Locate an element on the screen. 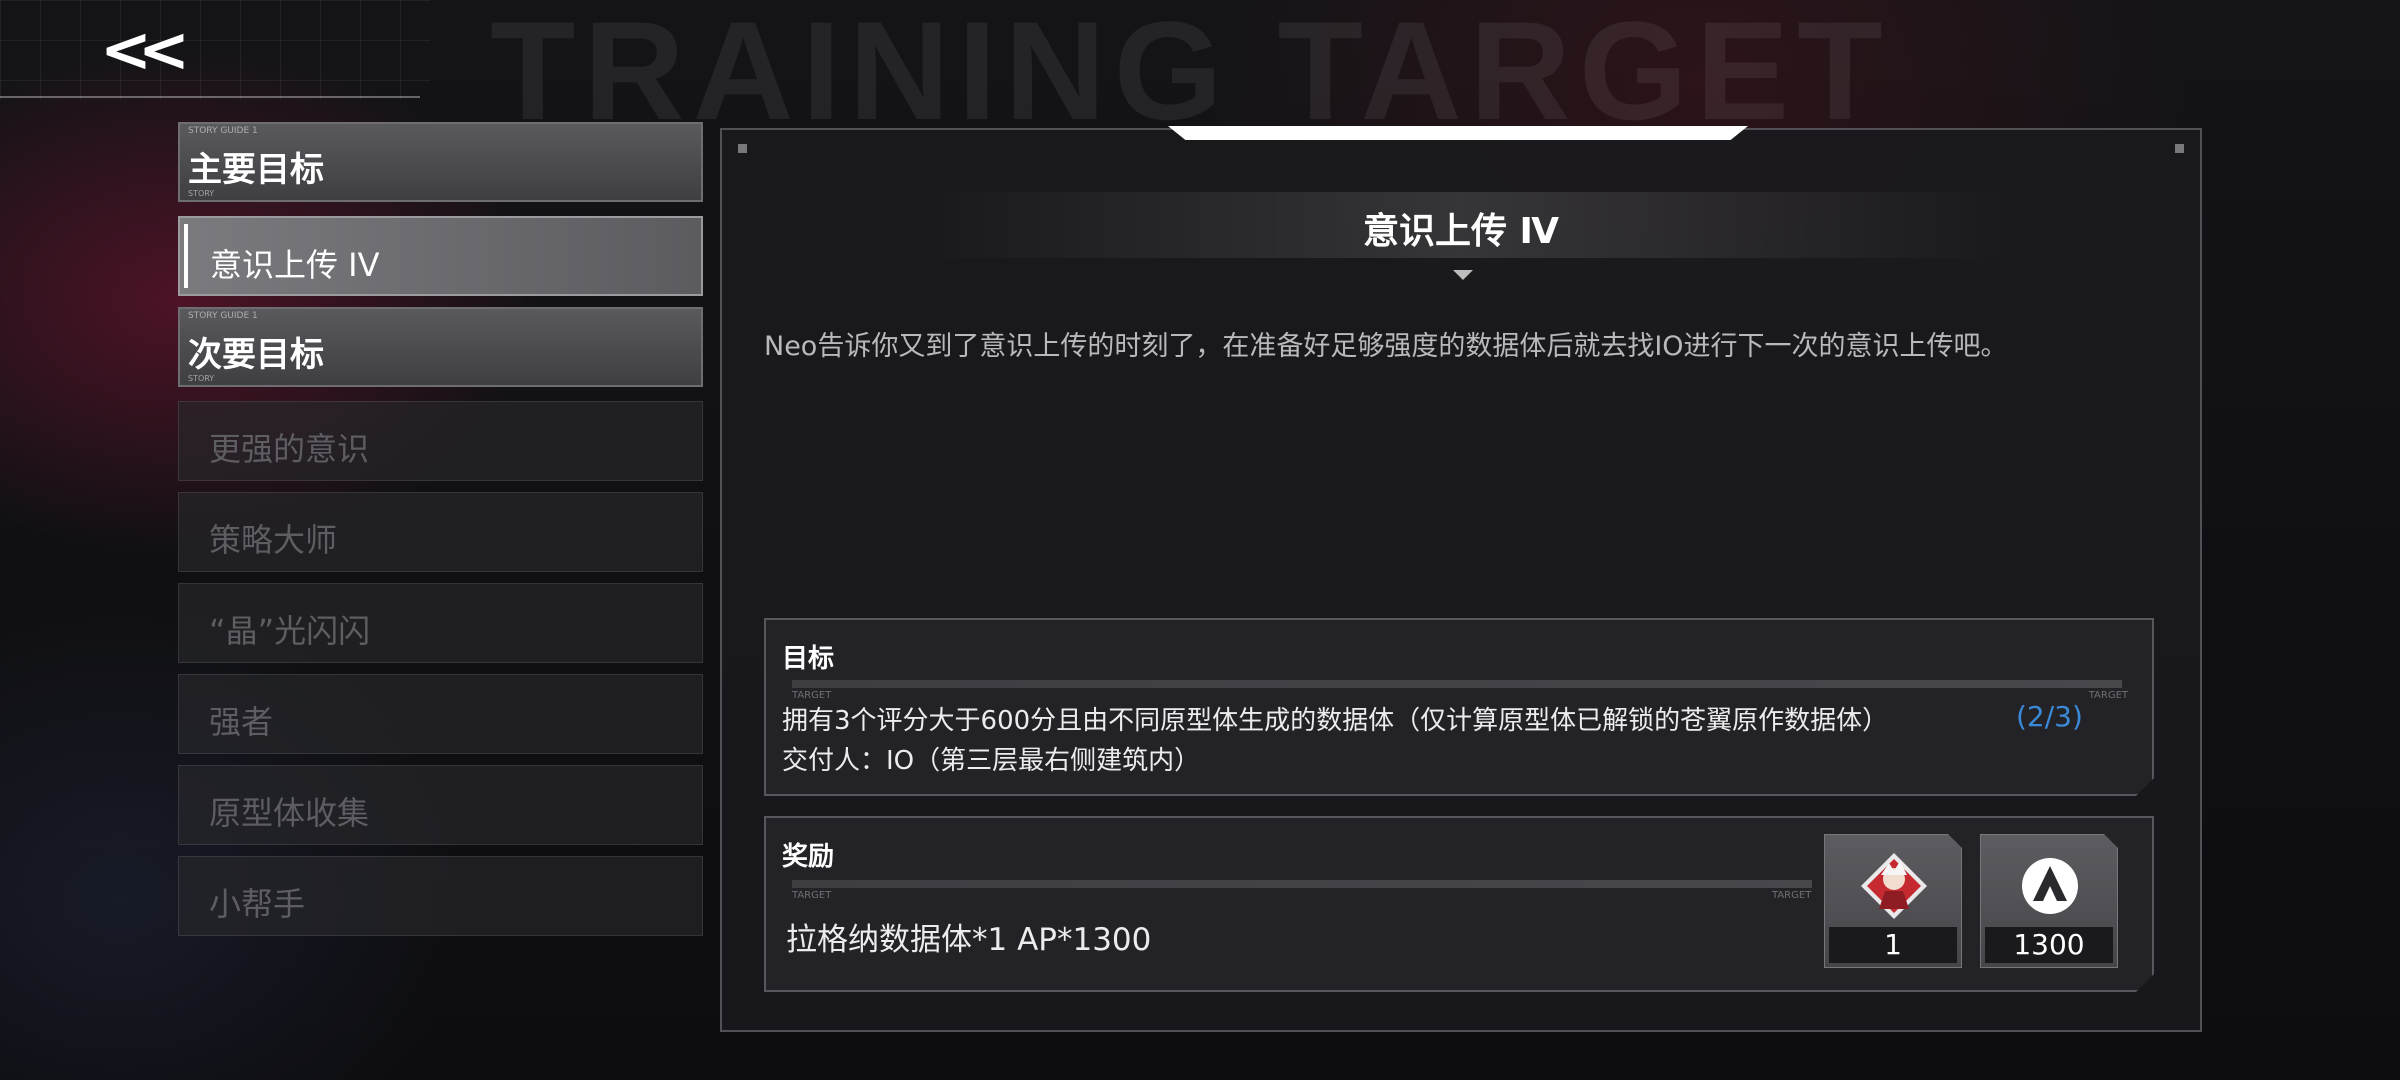 The image size is (2400, 1080). sidebar-item-consciousness-upload: 意识上传 IV is located at coordinates (440, 256).